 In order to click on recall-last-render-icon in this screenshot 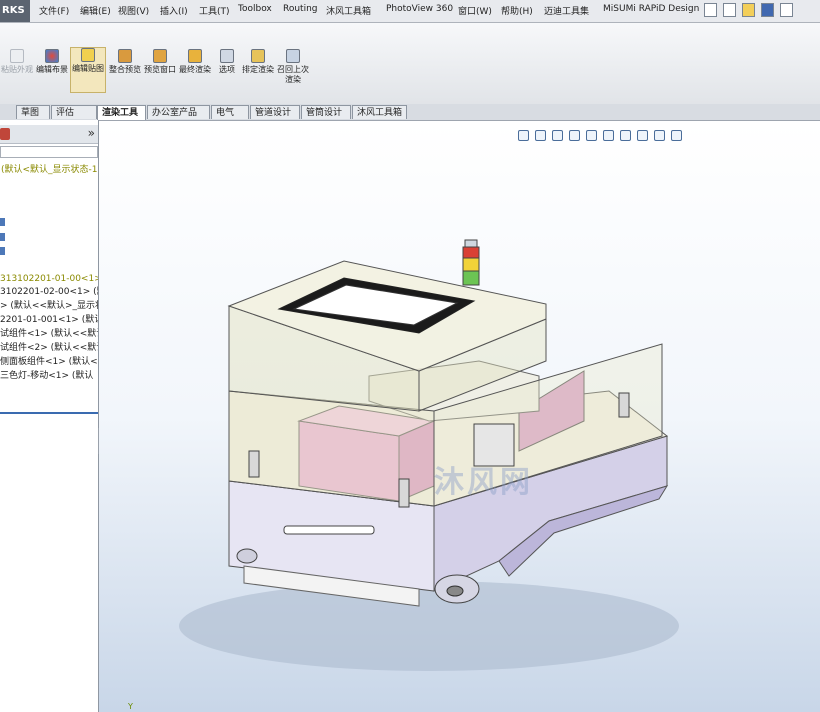, I will do `click(293, 56)`.